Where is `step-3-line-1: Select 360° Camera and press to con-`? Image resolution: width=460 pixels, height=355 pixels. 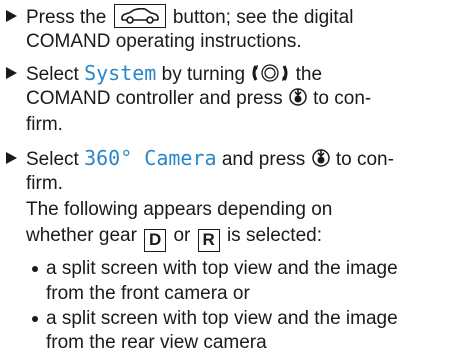
step-3-line-1: Select 360° Camera and press to con- is located at coordinates (210, 160).